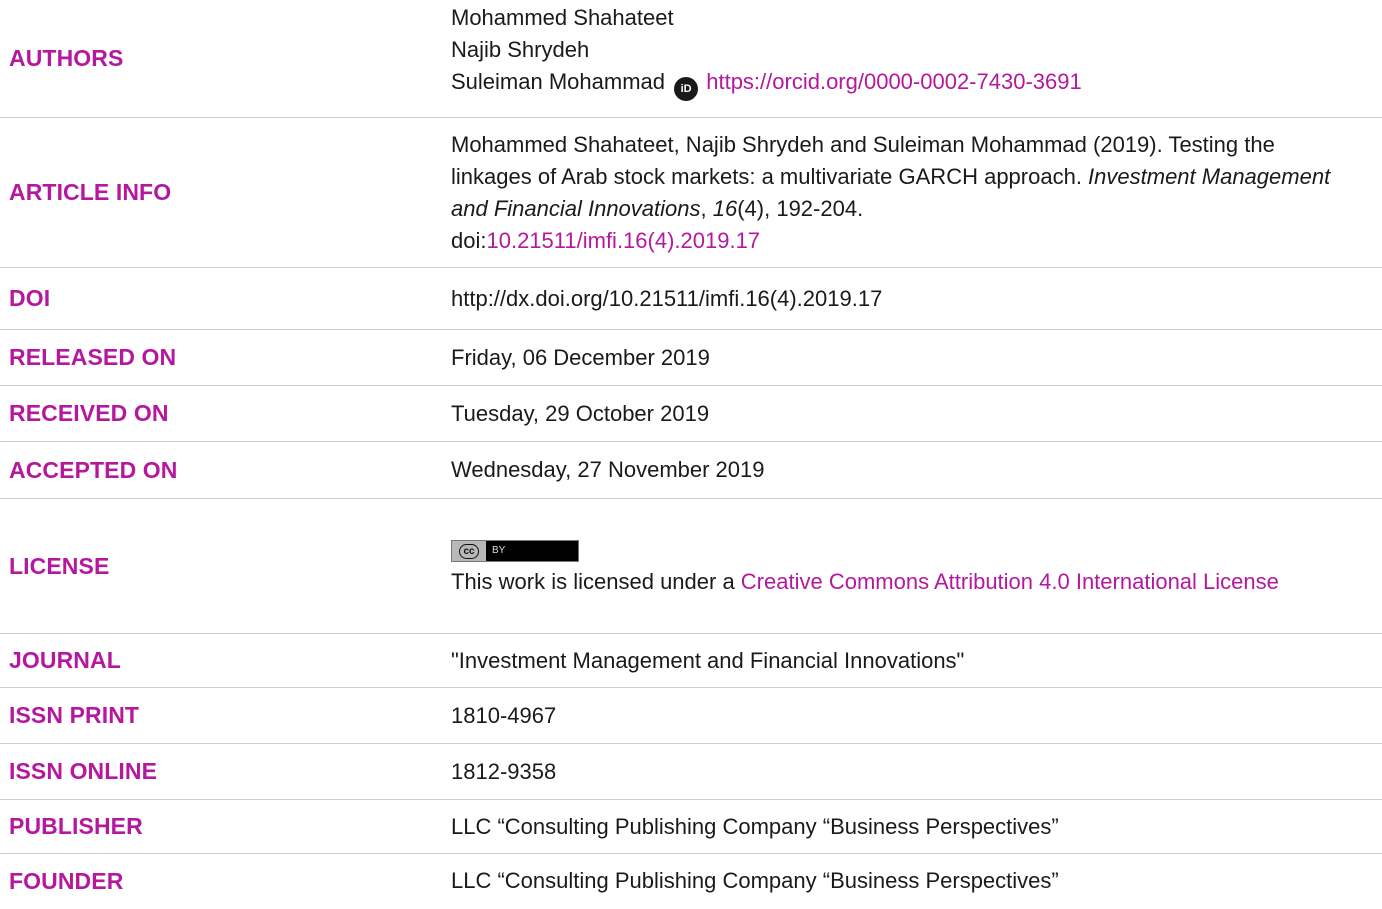 This screenshot has height=909, width=1382. What do you see at coordinates (686, 89) in the screenshot?
I see `orcid-icon: iD` at bounding box center [686, 89].